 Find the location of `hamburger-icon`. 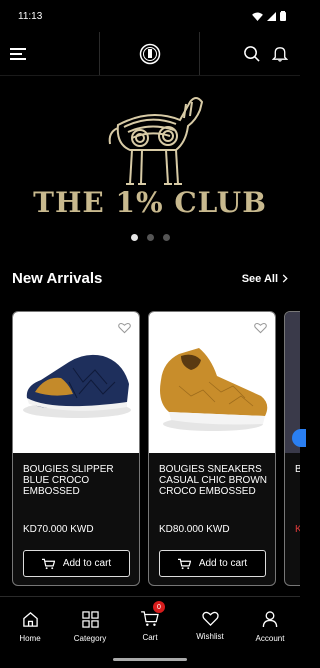

hamburger-icon is located at coordinates (19, 54).